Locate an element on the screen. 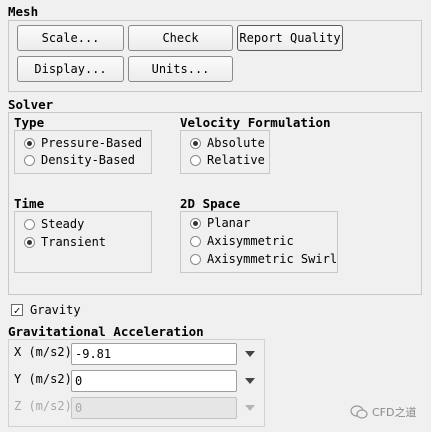 Image resolution: width=431 pixels, height=432 pixels. radio-label: Planar is located at coordinates (229, 223).